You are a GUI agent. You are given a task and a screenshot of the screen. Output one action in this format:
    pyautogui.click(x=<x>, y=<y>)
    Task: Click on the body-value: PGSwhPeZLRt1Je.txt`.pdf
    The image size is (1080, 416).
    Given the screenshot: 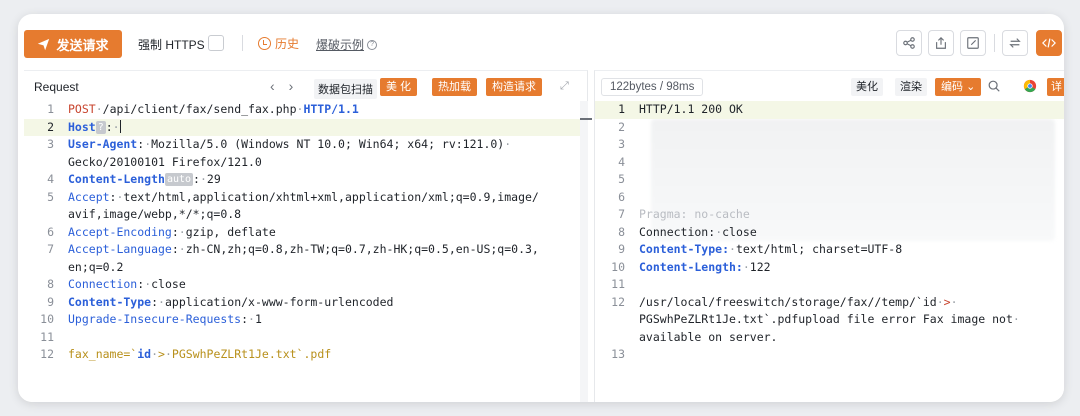 What is the action you would take?
    pyautogui.click(x=251, y=354)
    